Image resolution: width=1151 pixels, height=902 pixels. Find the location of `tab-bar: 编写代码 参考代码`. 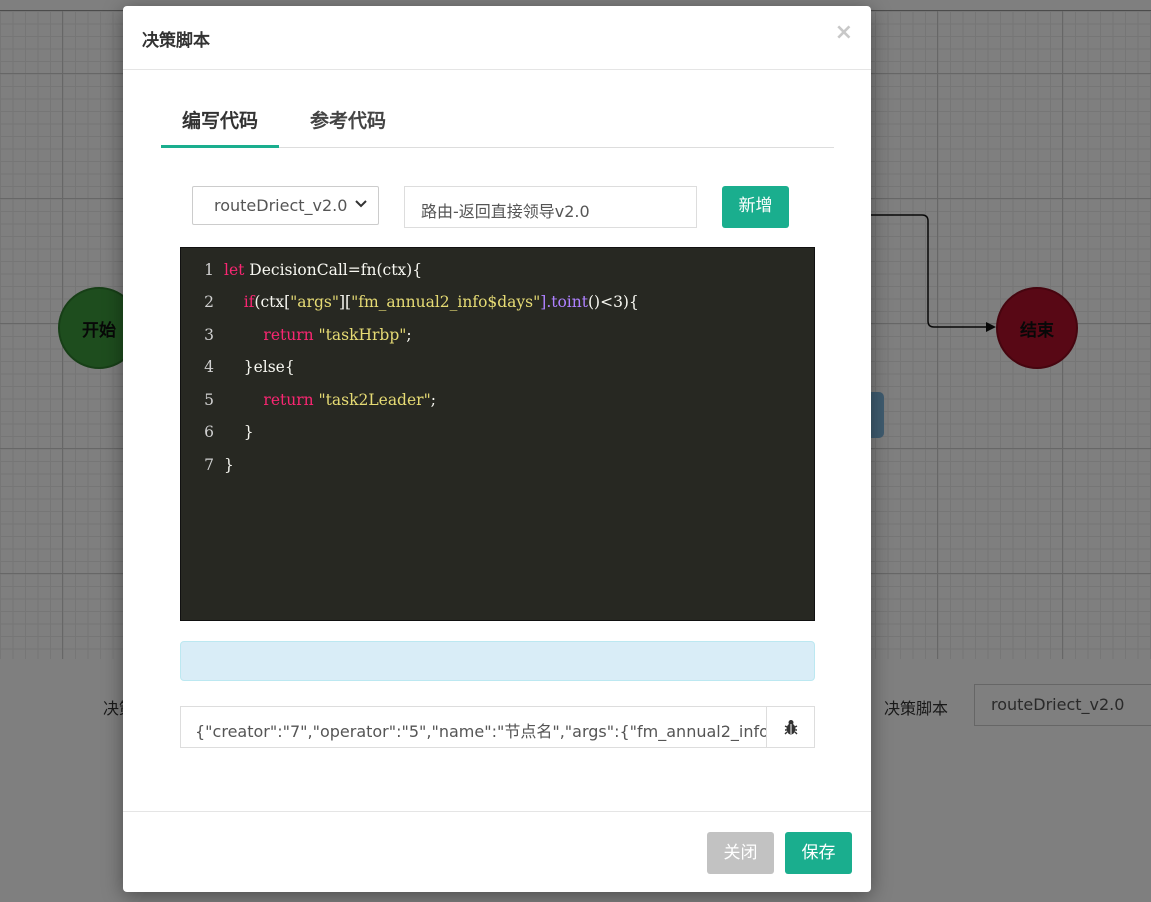

tab-bar: 编写代码 参考代码 is located at coordinates (497, 125).